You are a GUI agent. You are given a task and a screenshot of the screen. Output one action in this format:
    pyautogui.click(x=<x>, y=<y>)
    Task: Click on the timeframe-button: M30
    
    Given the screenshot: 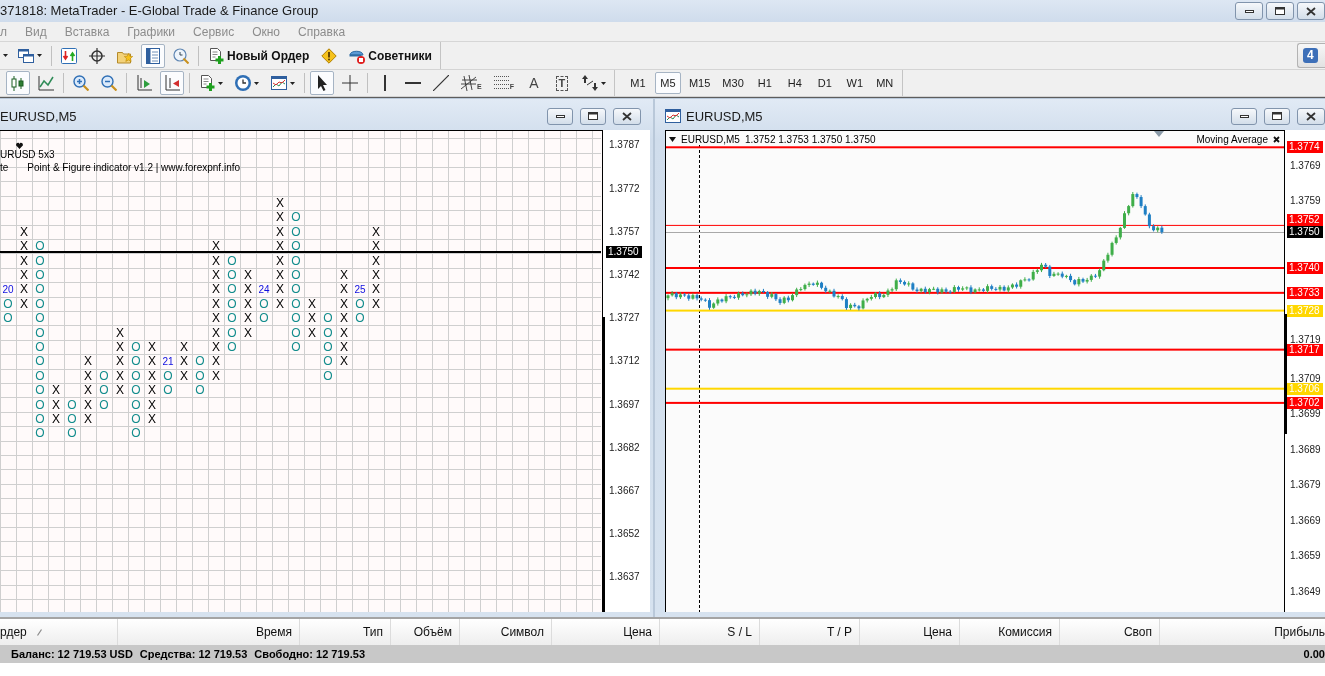 What is the action you would take?
    pyautogui.click(x=733, y=83)
    